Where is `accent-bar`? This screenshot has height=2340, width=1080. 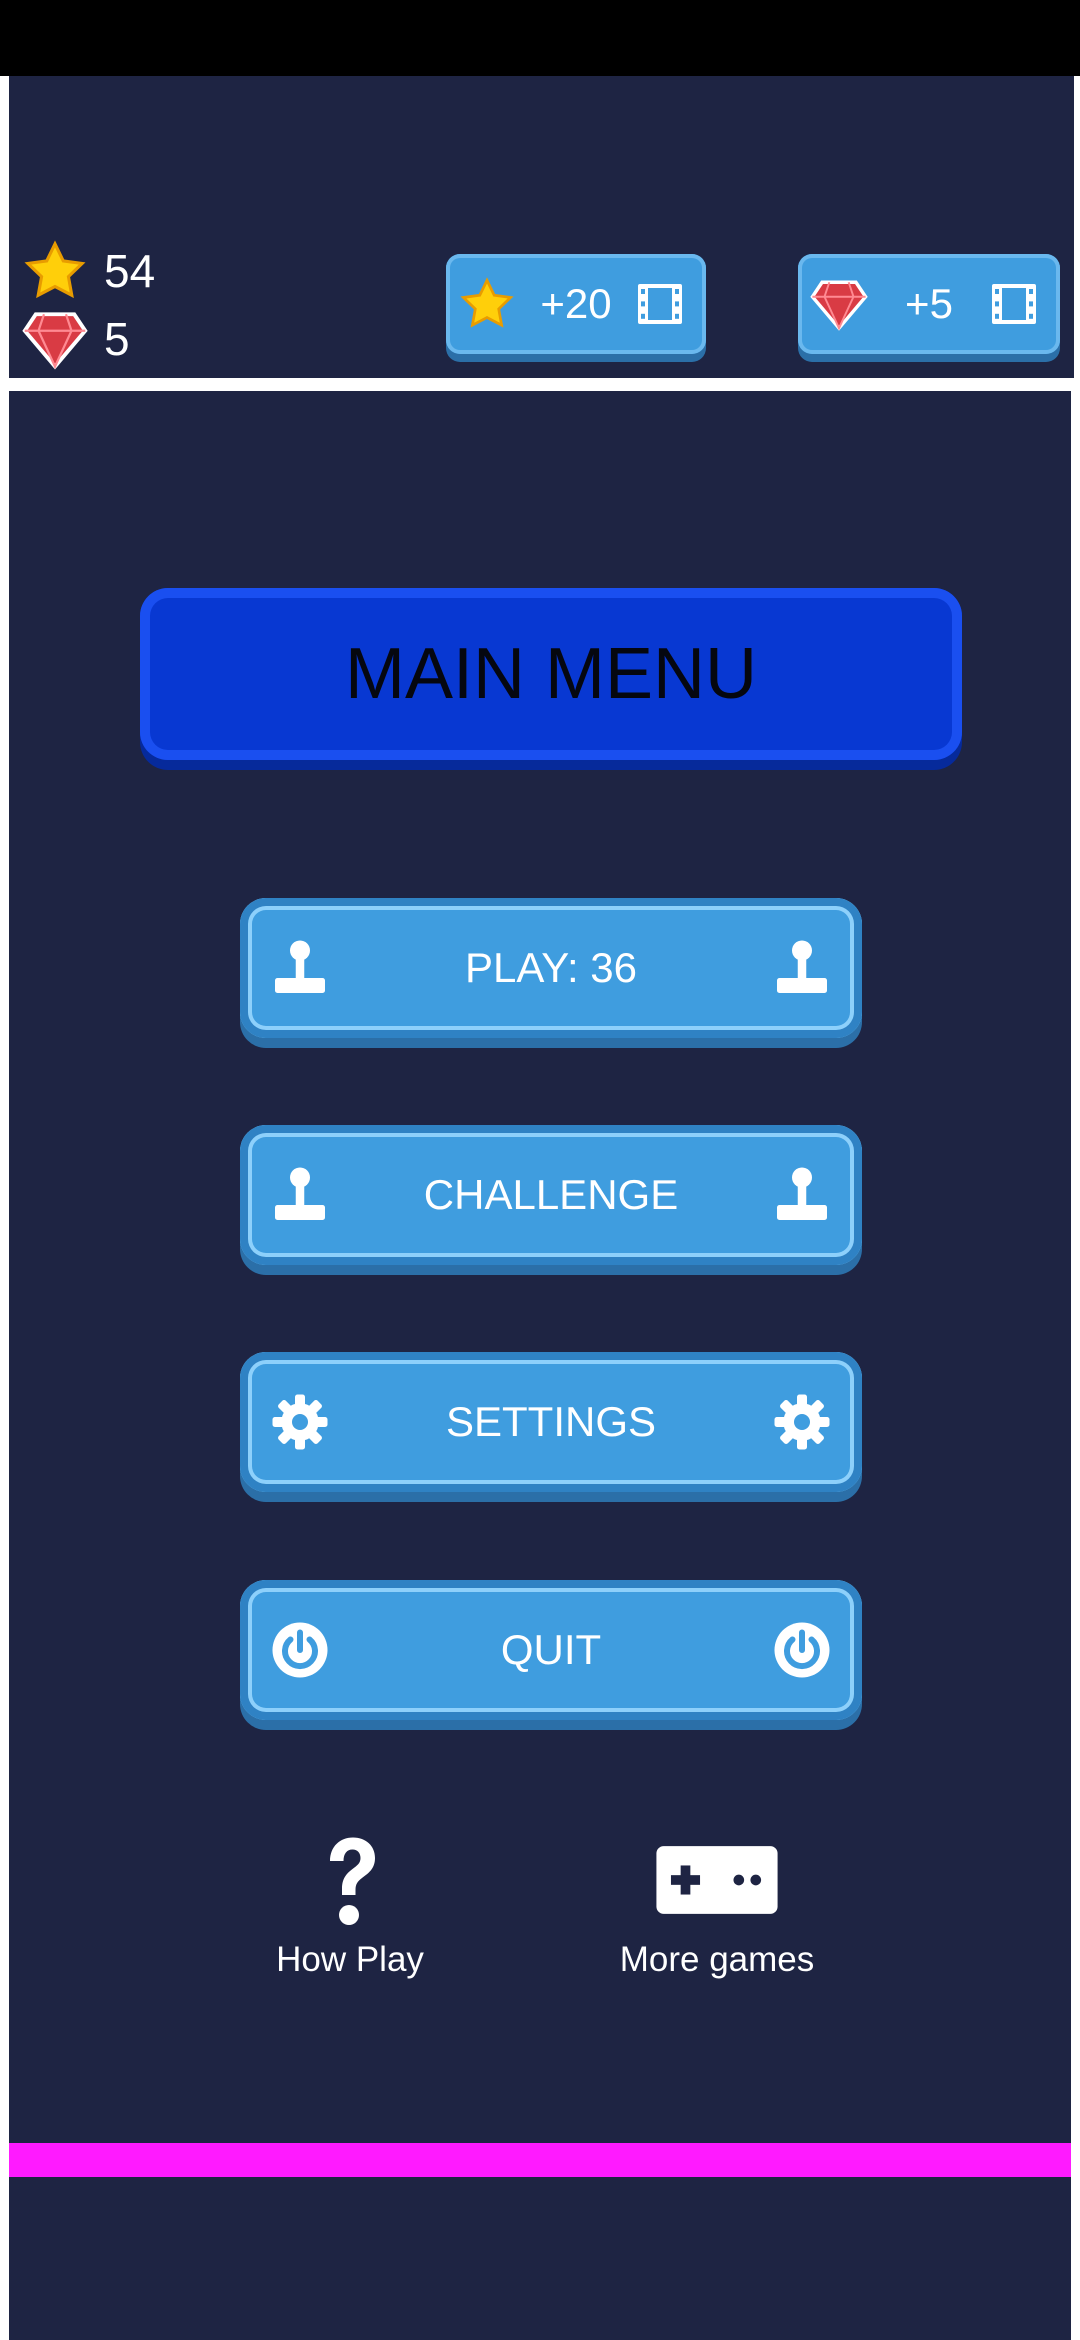
accent-bar is located at coordinates (540, 2160).